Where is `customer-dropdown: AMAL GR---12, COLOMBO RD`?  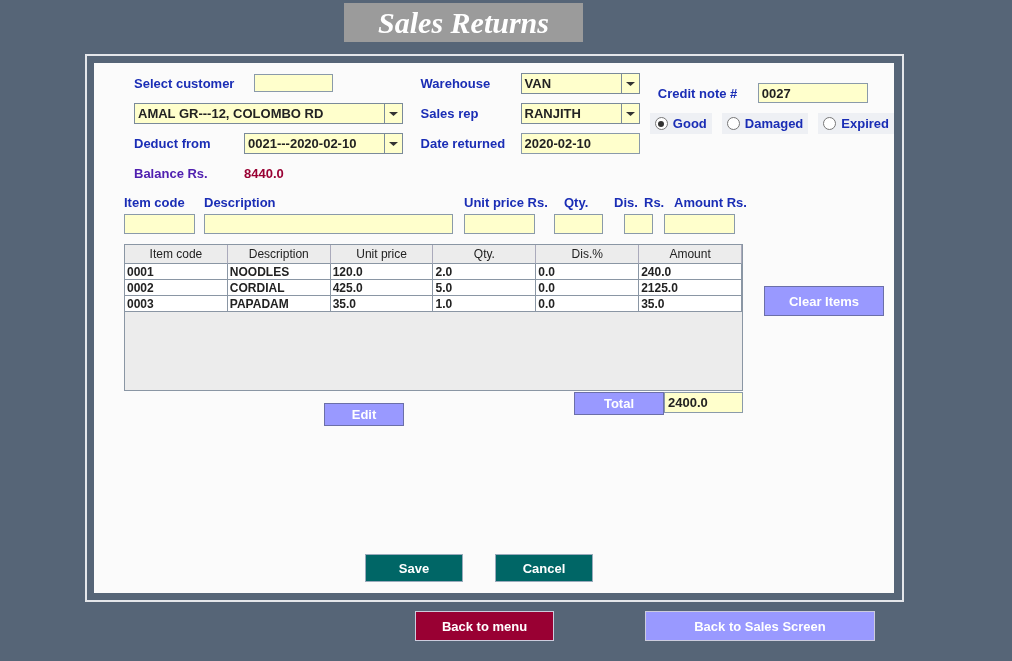
customer-dropdown: AMAL GR---12, COLOMBO RD is located at coordinates (268, 113).